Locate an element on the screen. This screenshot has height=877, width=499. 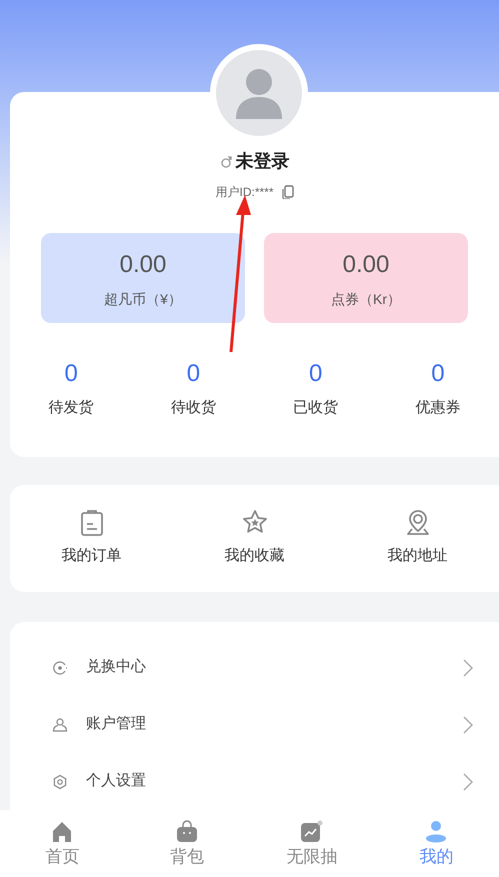
user-name: 未登录 is located at coordinates (263, 161).